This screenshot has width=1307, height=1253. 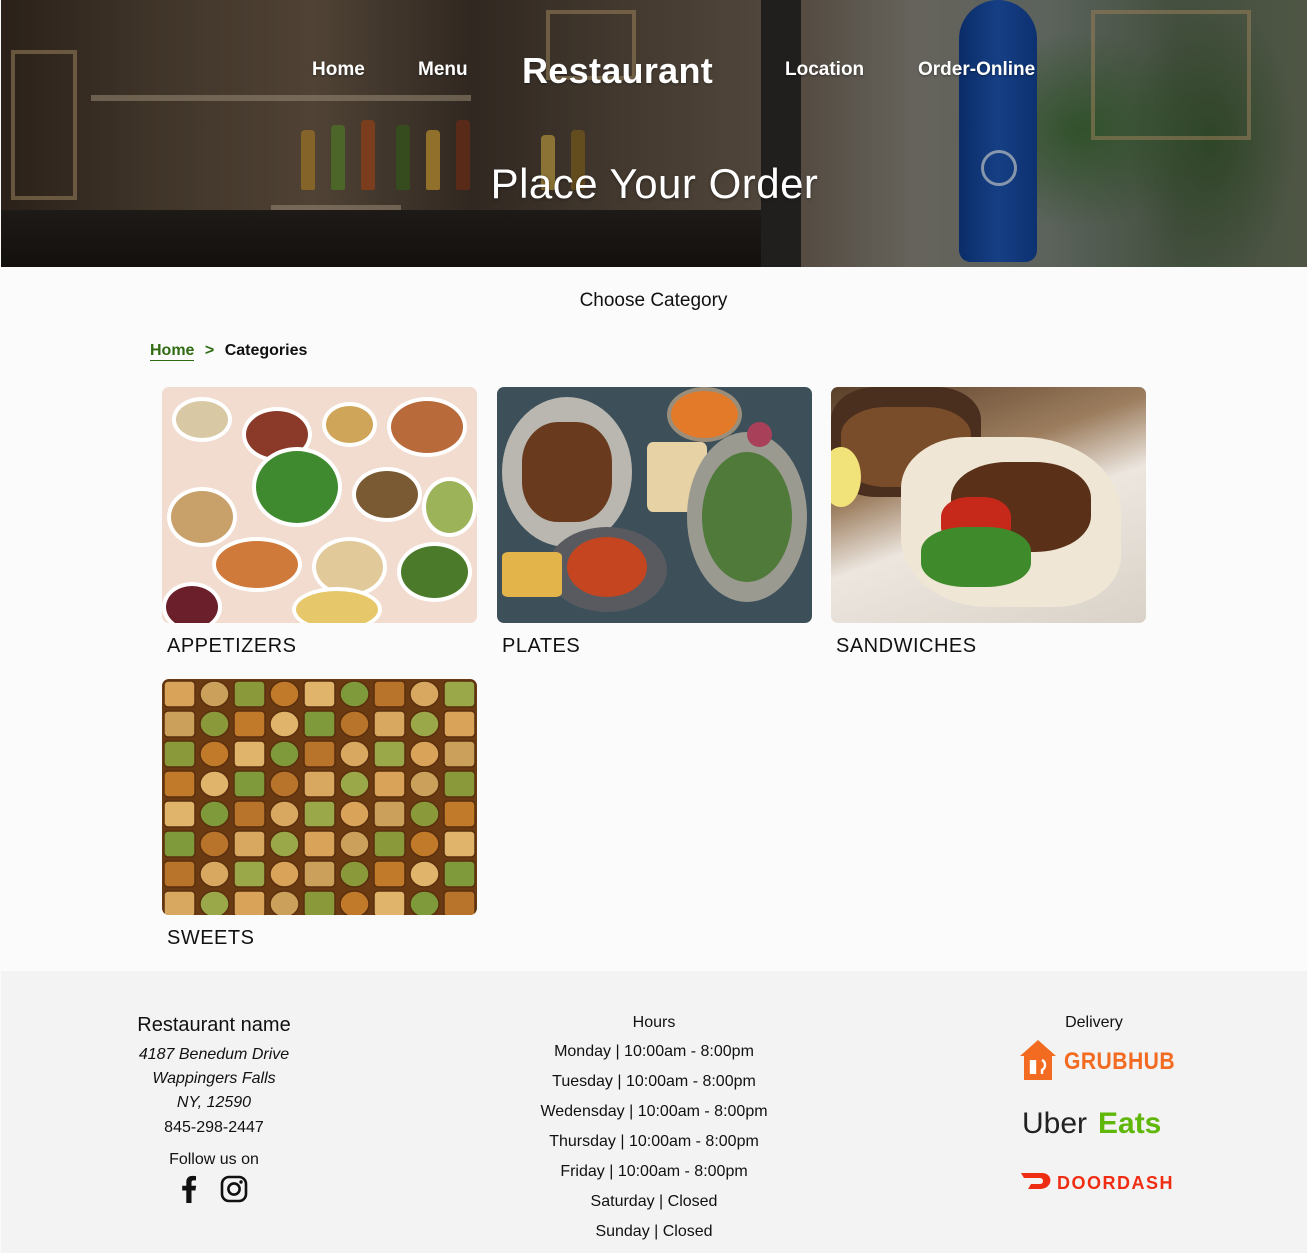 What do you see at coordinates (1038, 1060) in the screenshot?
I see `grubhub-house-icon` at bounding box center [1038, 1060].